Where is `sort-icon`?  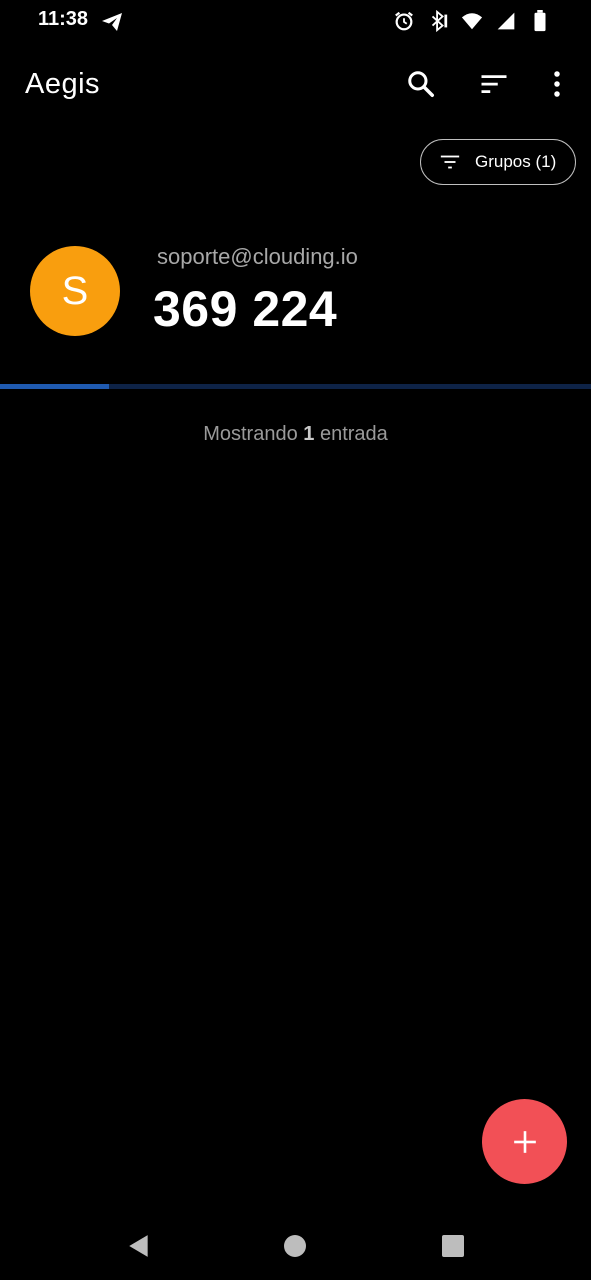 sort-icon is located at coordinates (494, 84).